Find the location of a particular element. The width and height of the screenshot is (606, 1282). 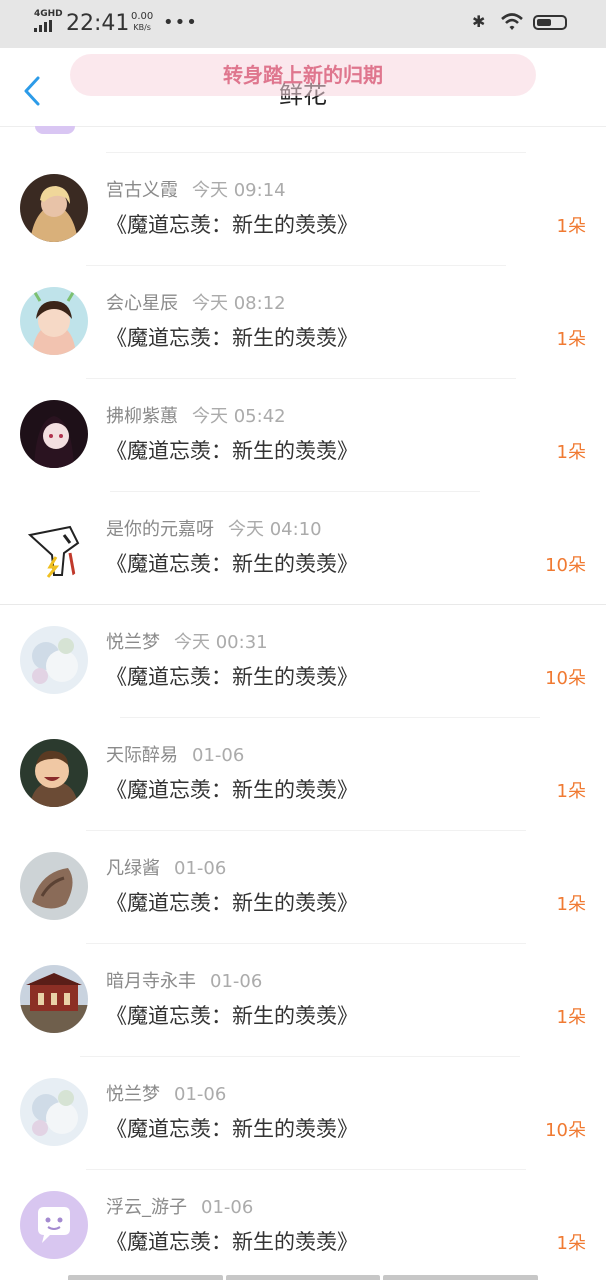

user-name-text: 宫古义霞 is located at coordinates (142, 190).